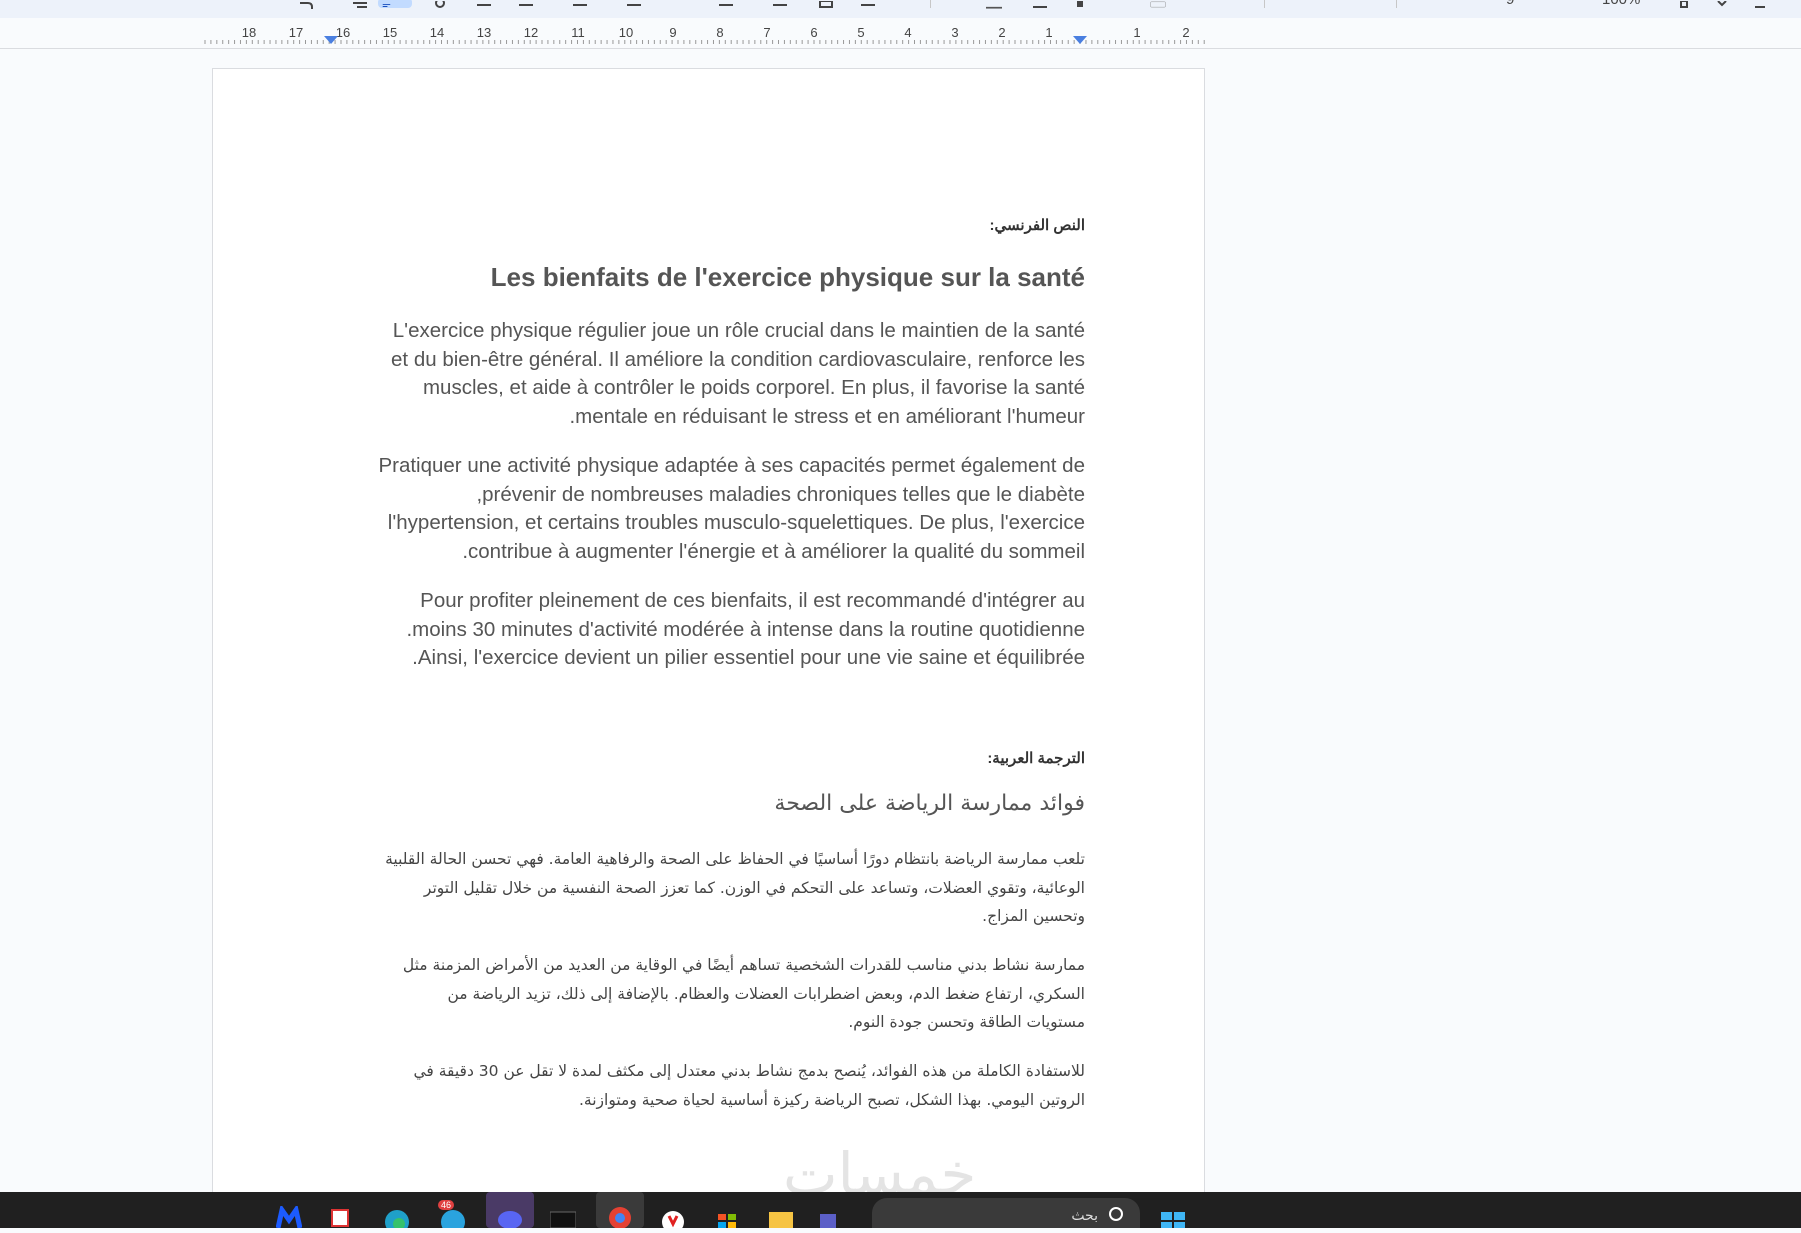  I want to click on ruler-number: 12, so click(531, 32).